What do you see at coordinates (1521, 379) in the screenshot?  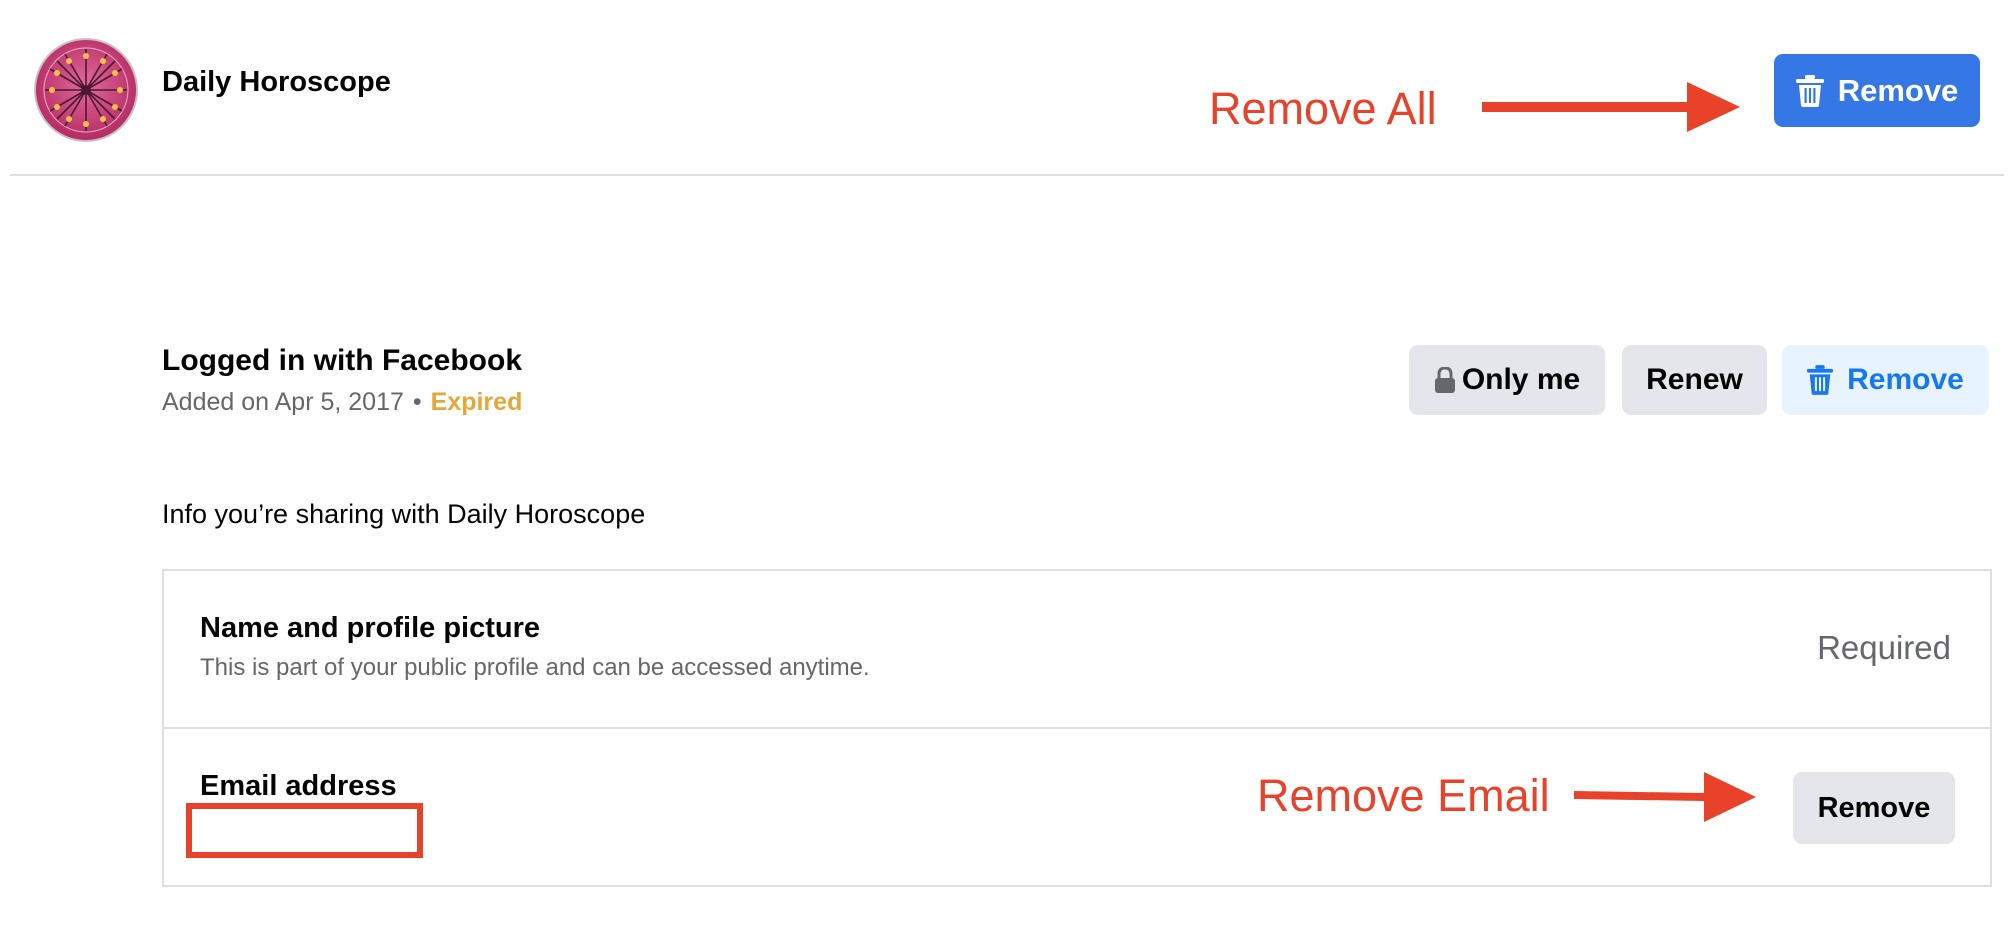 I see `audience-label: Only me` at bounding box center [1521, 379].